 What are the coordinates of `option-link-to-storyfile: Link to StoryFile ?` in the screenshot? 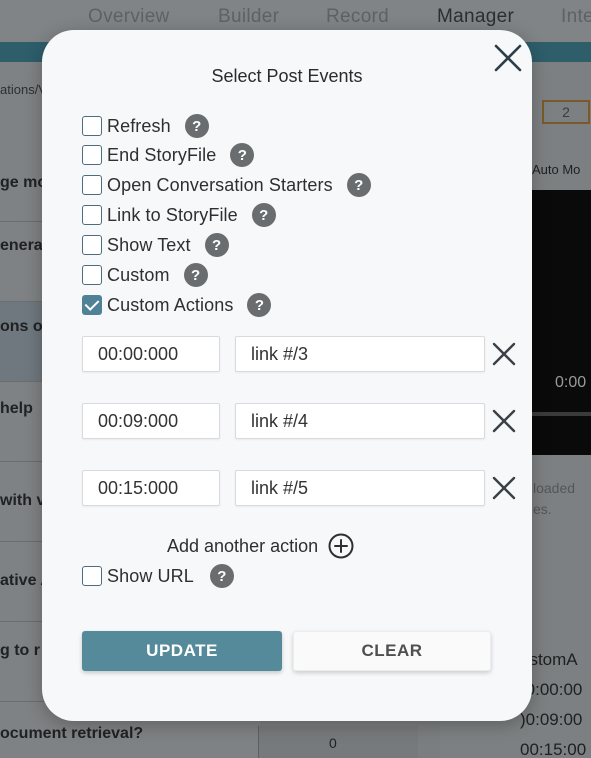 It's located at (179, 215).